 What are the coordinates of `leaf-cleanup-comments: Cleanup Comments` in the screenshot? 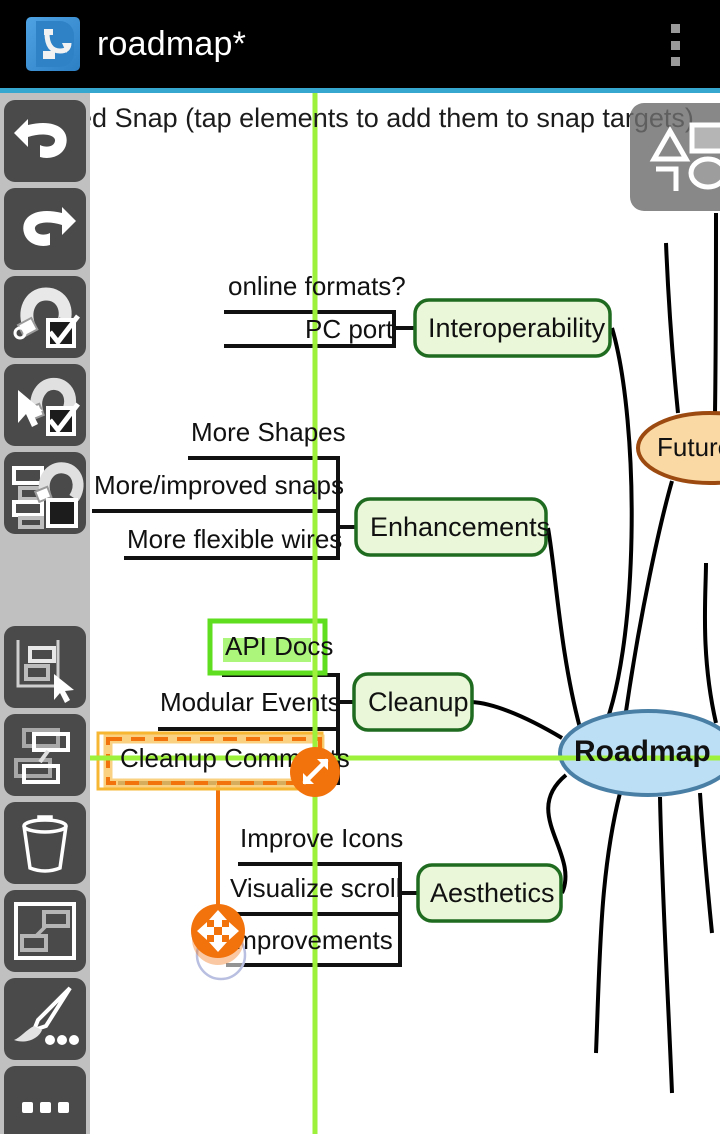 It's located at (235, 758).